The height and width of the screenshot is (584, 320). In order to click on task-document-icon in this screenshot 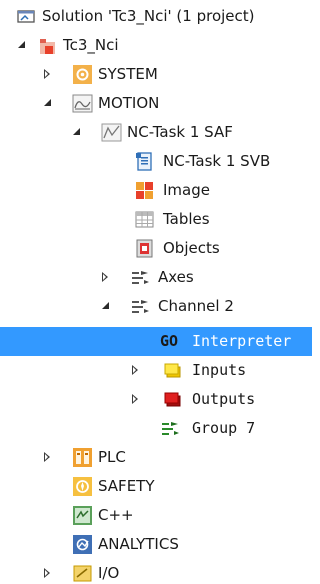, I will do `click(144, 161)`.